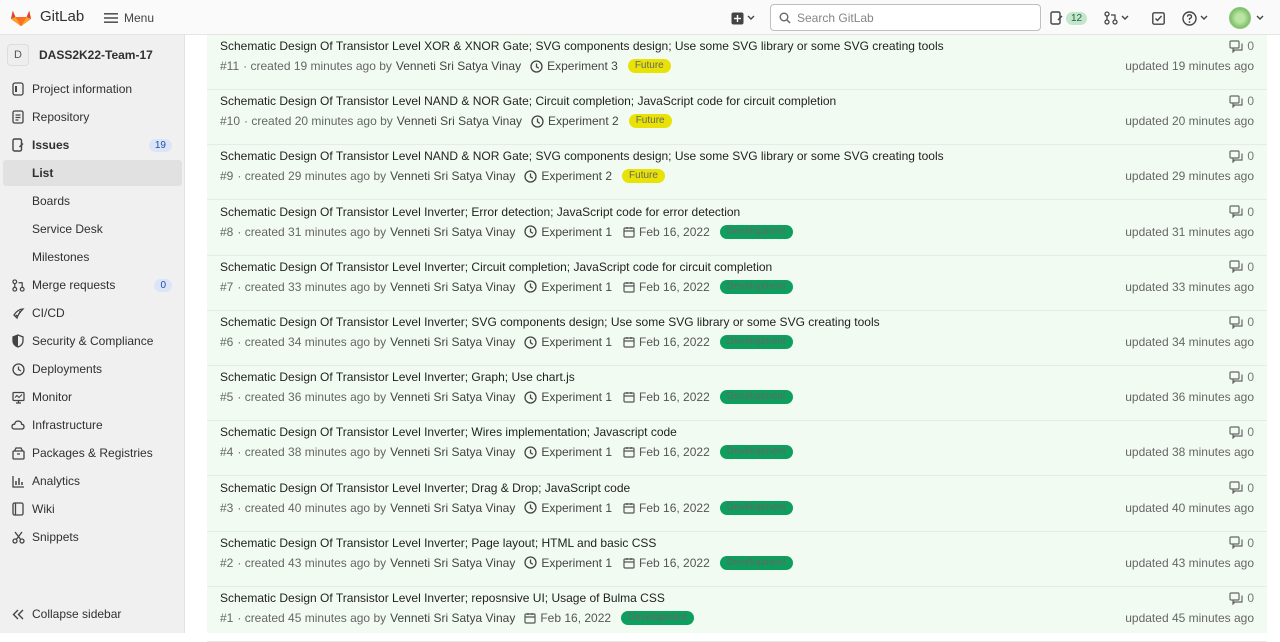 This screenshot has height=642, width=1280. What do you see at coordinates (92, 173) in the screenshot?
I see `sidebar-item-list: List` at bounding box center [92, 173].